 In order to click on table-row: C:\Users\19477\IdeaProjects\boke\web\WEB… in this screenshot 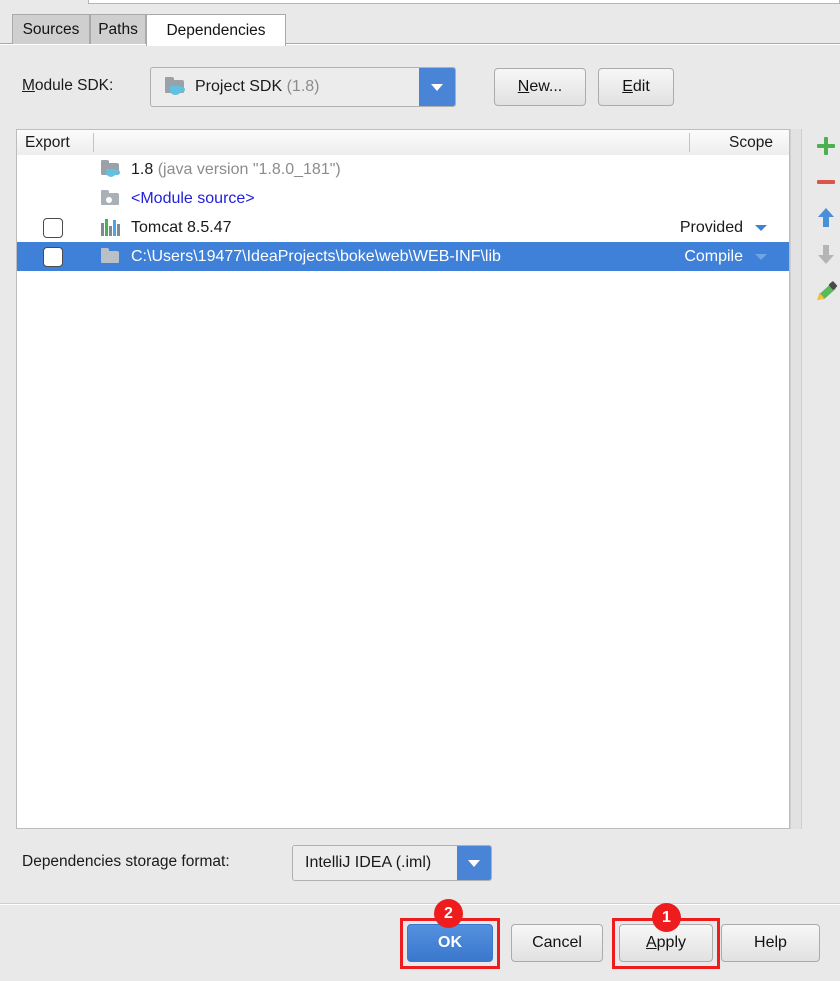, I will do `click(403, 256)`.